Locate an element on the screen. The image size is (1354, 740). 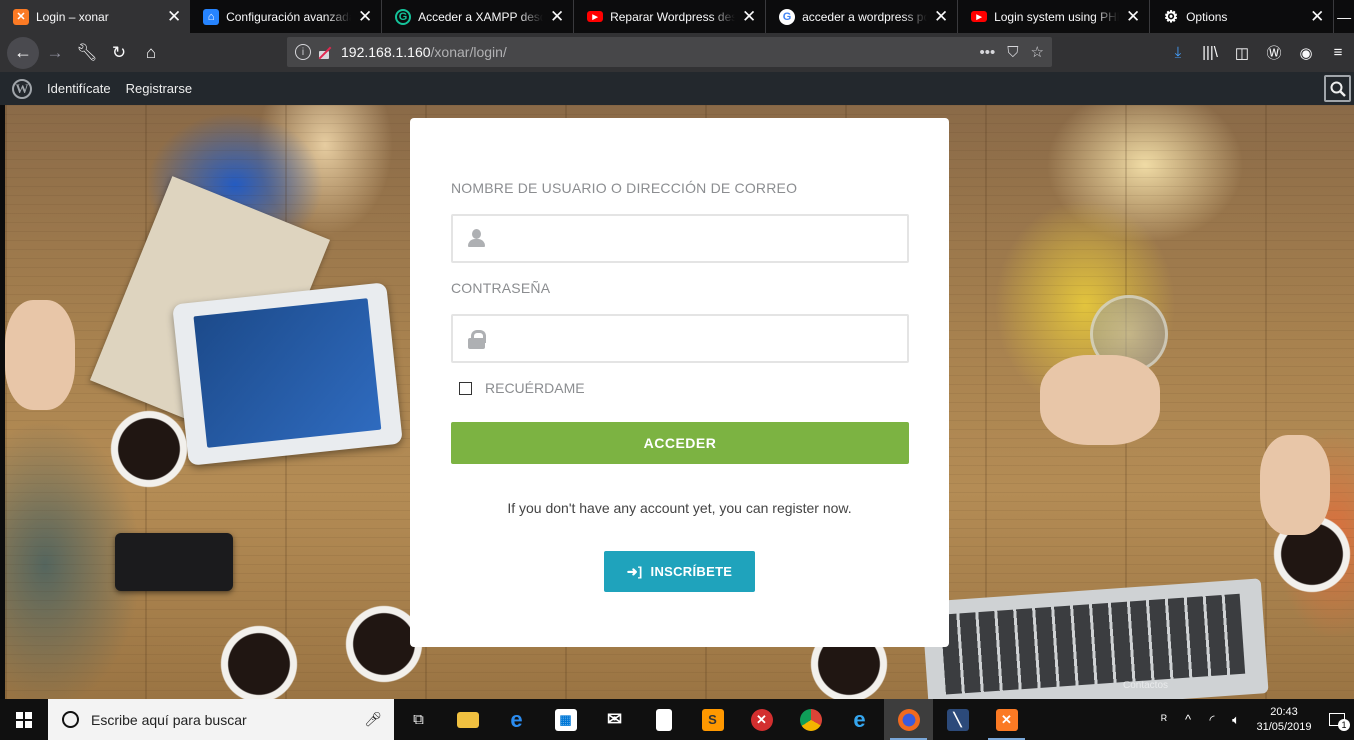
chrome-button is located at coordinates (810, 719).